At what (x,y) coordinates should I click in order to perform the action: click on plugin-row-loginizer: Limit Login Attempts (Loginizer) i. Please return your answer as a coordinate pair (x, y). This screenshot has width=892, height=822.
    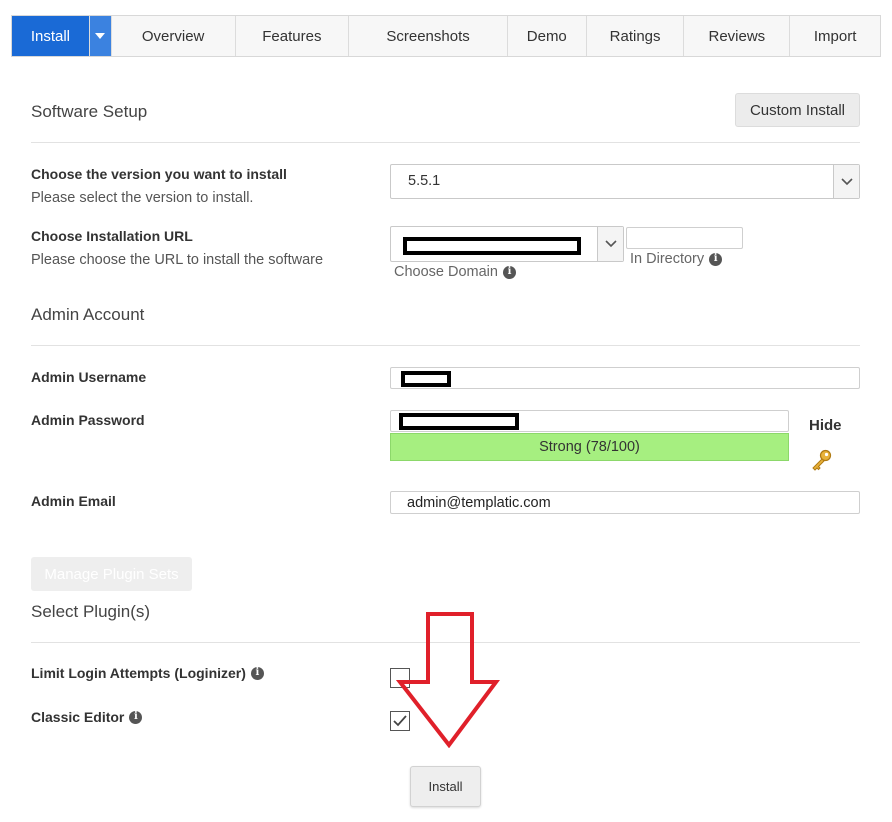
    Looking at the image, I should click on (147, 673).